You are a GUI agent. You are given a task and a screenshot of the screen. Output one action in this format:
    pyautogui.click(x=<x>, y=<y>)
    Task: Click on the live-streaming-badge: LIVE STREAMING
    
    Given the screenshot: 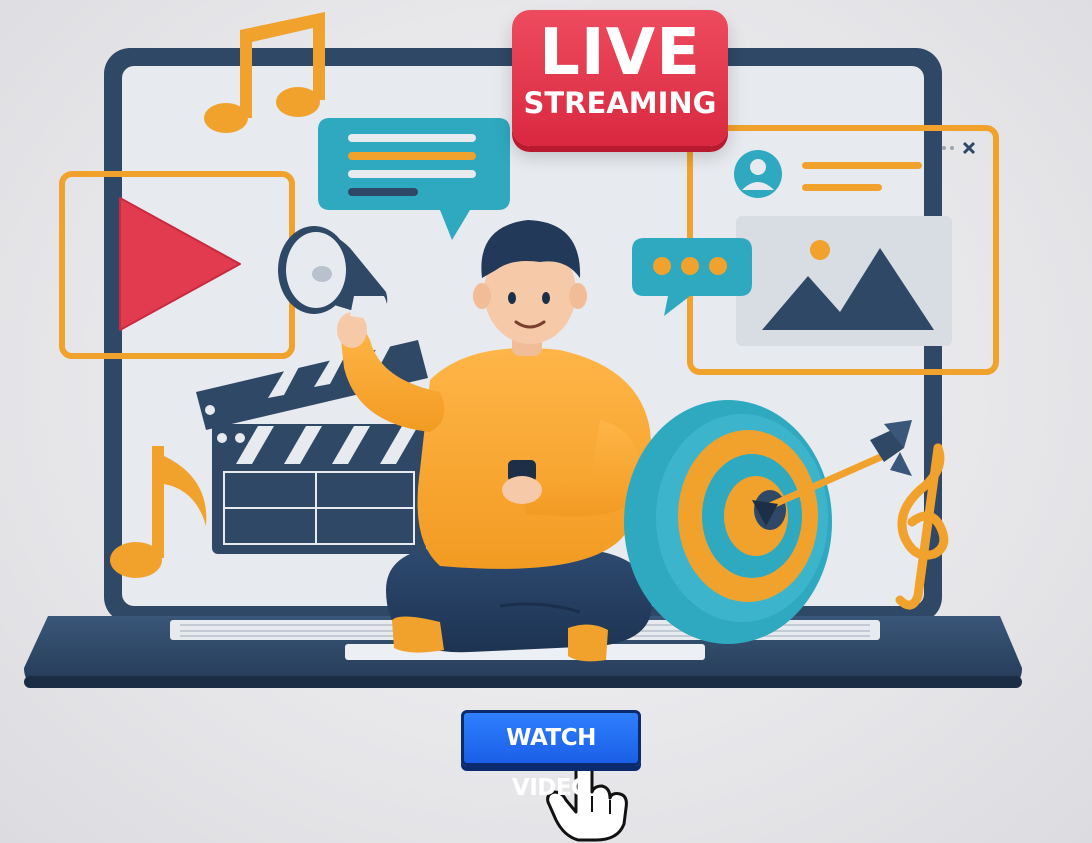 What is the action you would take?
    pyautogui.click(x=620, y=78)
    